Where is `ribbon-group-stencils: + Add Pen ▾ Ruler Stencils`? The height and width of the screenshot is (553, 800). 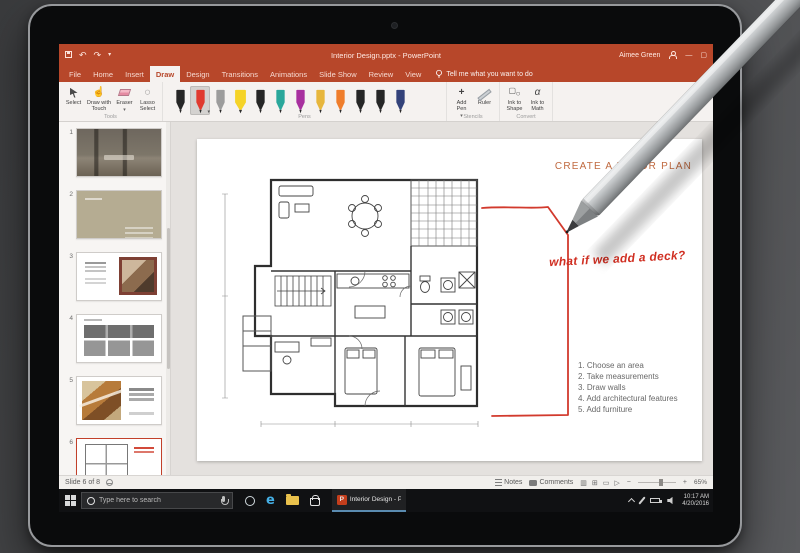
ribbon-group-stencils: + Add Pen ▾ Ruler Stencils is located at coordinates (473, 101).